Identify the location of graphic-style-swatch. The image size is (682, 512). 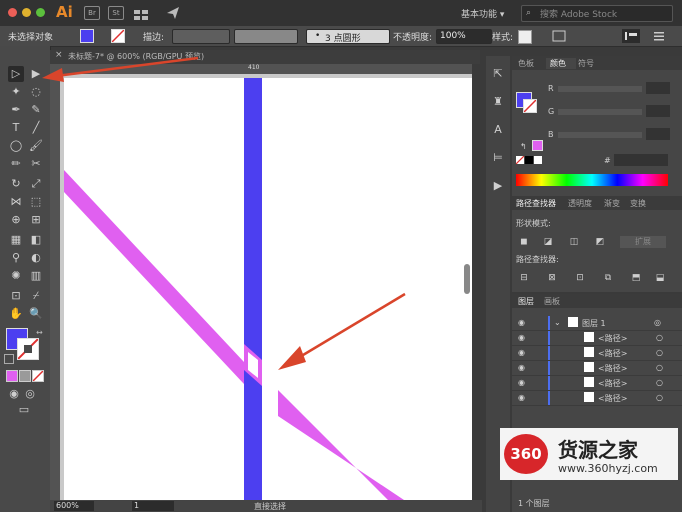
(525, 37).